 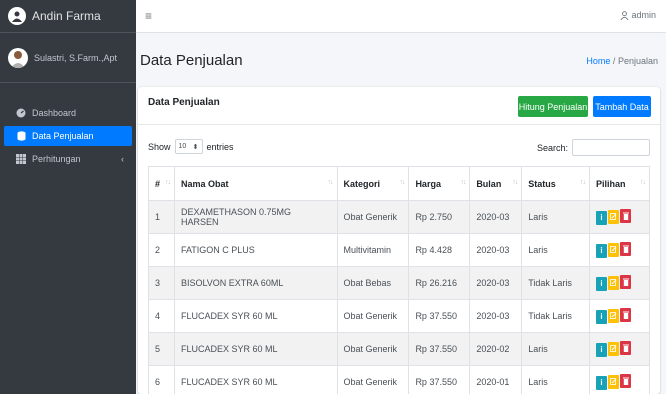 I want to click on user-avatar, so click(x=18, y=57).